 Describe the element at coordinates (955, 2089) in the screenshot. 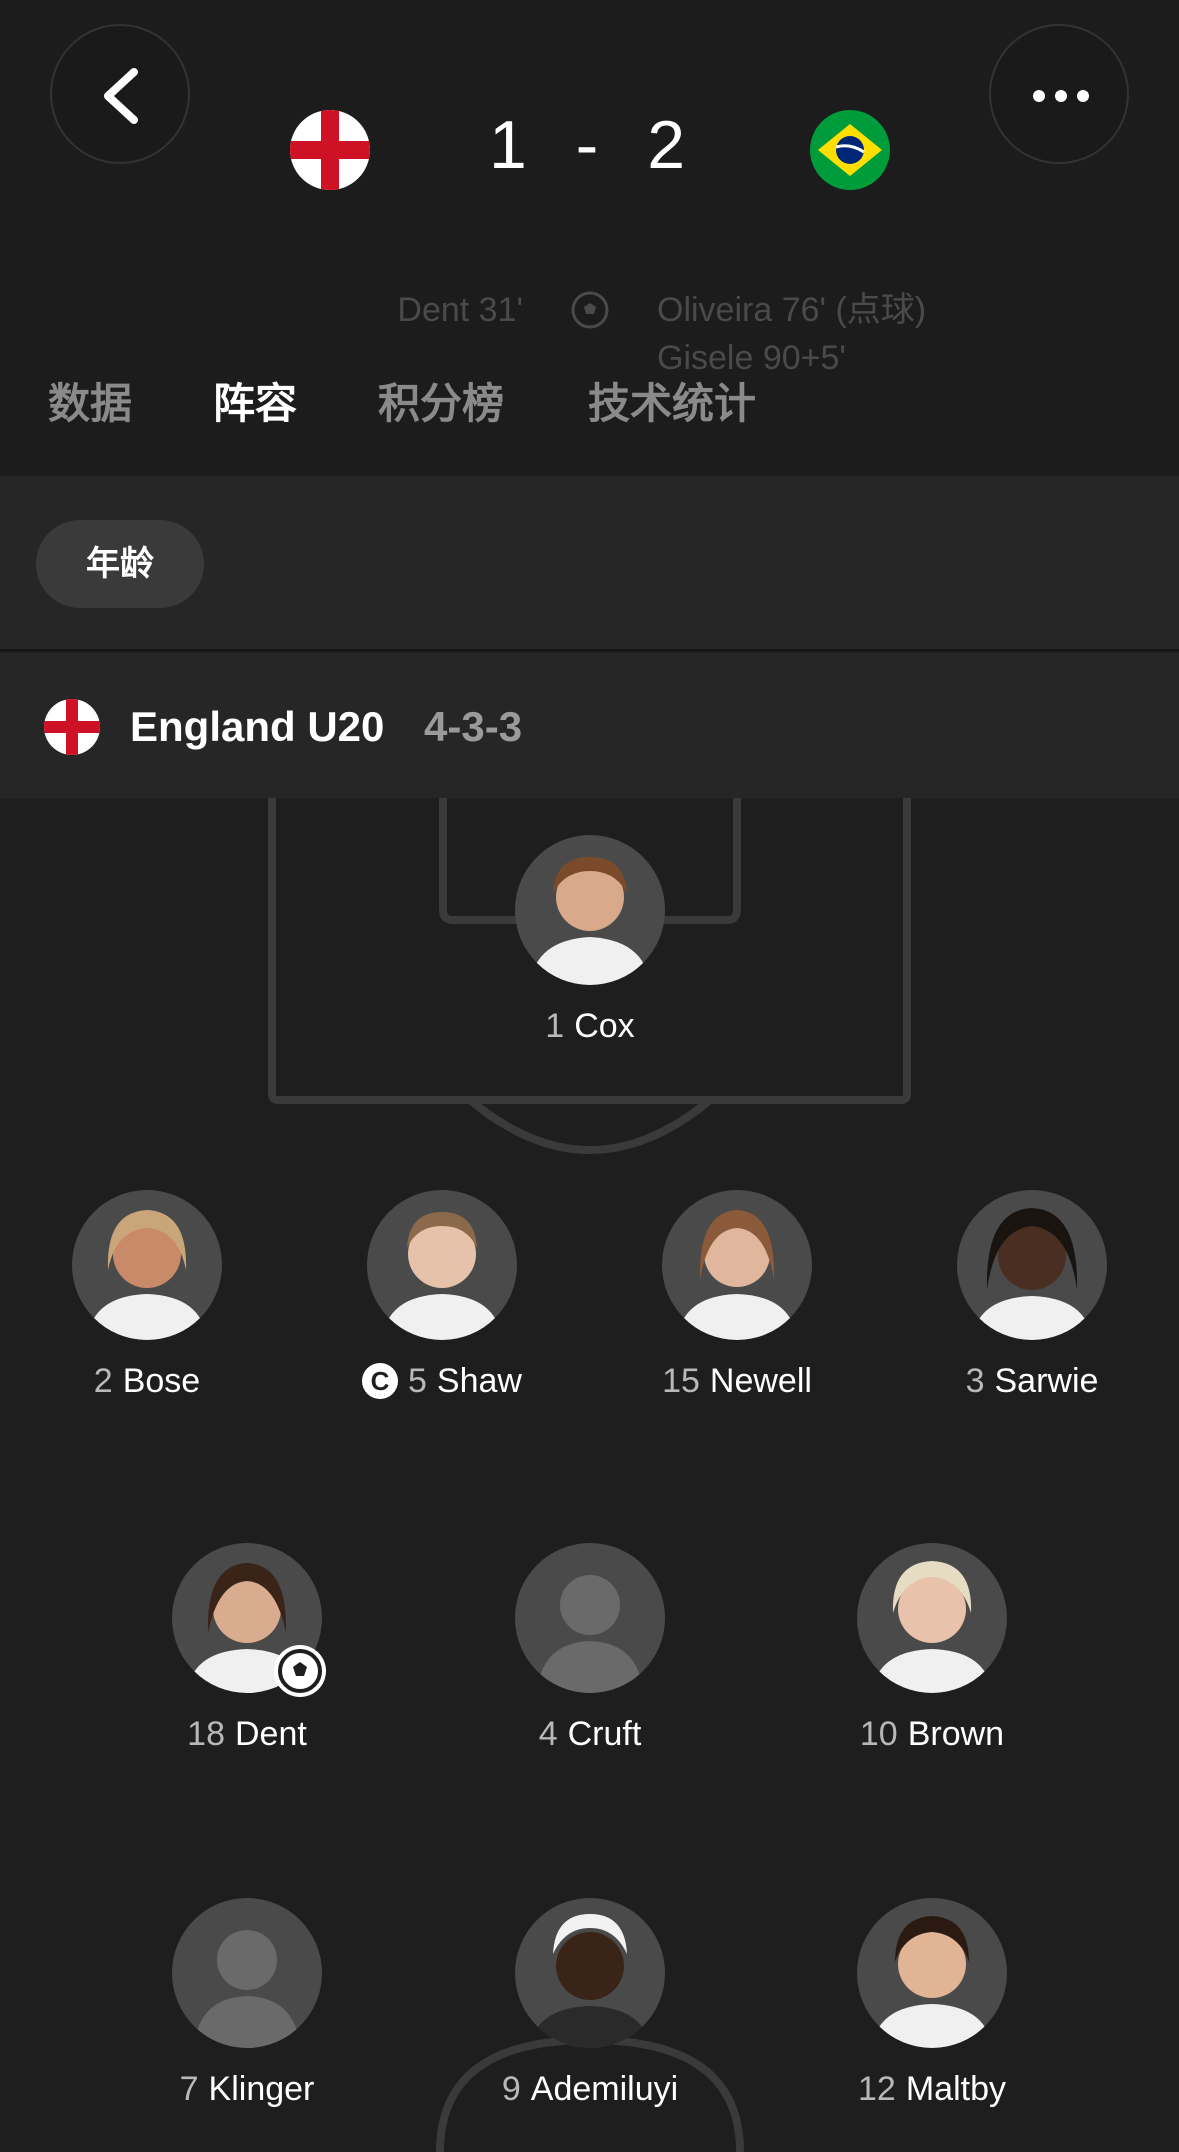

I see `player-name: Maltby` at that location.